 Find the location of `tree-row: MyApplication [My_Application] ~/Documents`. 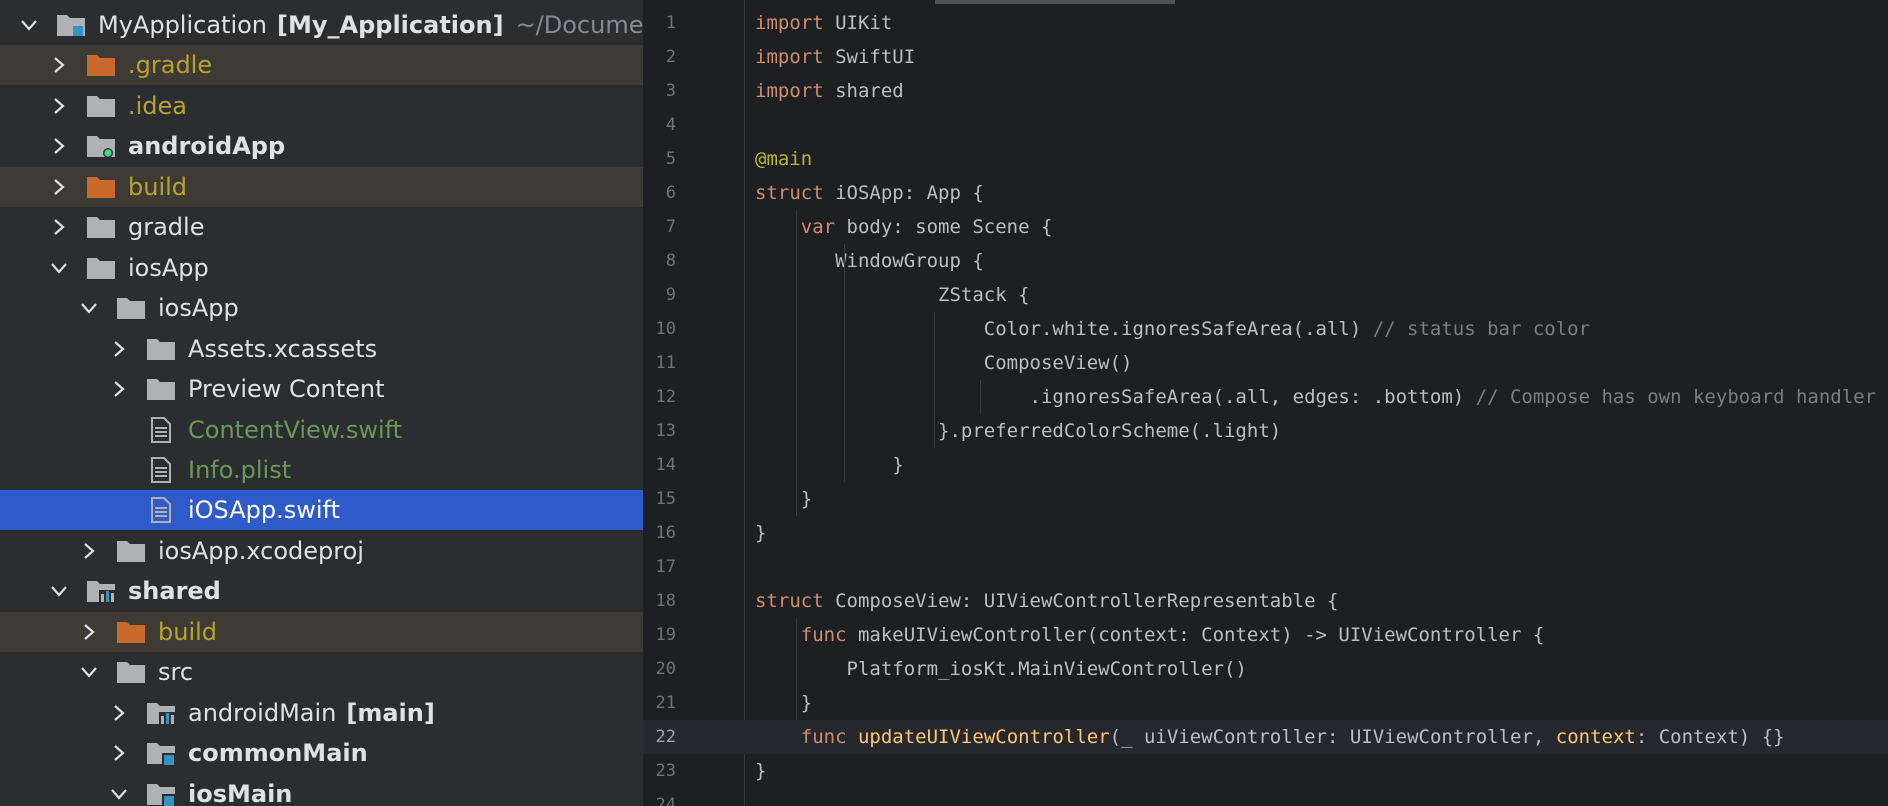

tree-row: MyApplication [My_Application] ~/Documents is located at coordinates (321, 25).